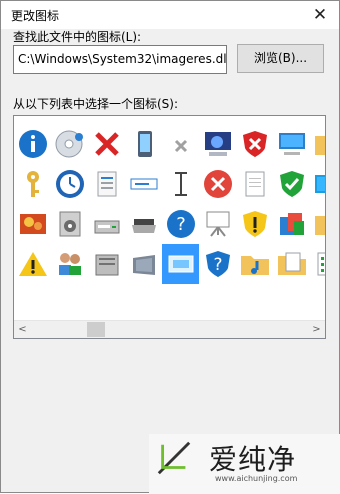  What do you see at coordinates (77, 37) in the screenshot?
I see `search-file-label: 查找此文件中的图标(L):` at bounding box center [77, 37].